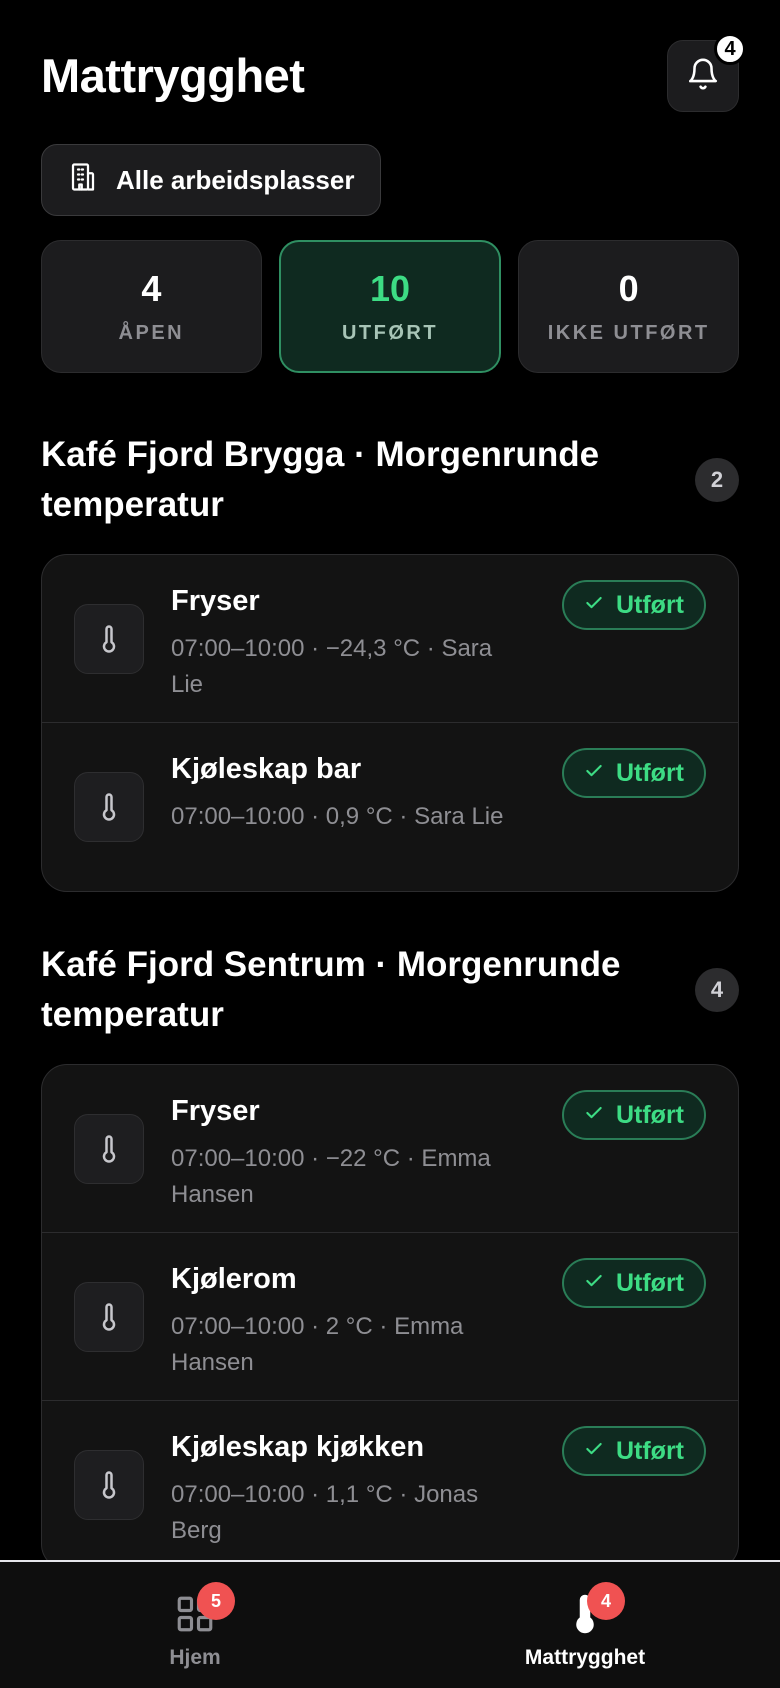 This screenshot has height=1688, width=780. What do you see at coordinates (151, 288) in the screenshot?
I see `stat-open-value: 4` at bounding box center [151, 288].